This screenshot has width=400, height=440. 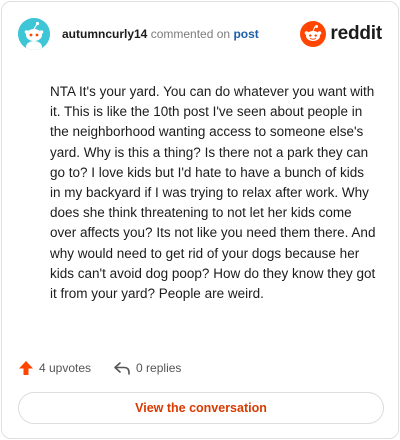 What do you see at coordinates (356, 33) in the screenshot?
I see `brand-wordmark: reddit` at bounding box center [356, 33].